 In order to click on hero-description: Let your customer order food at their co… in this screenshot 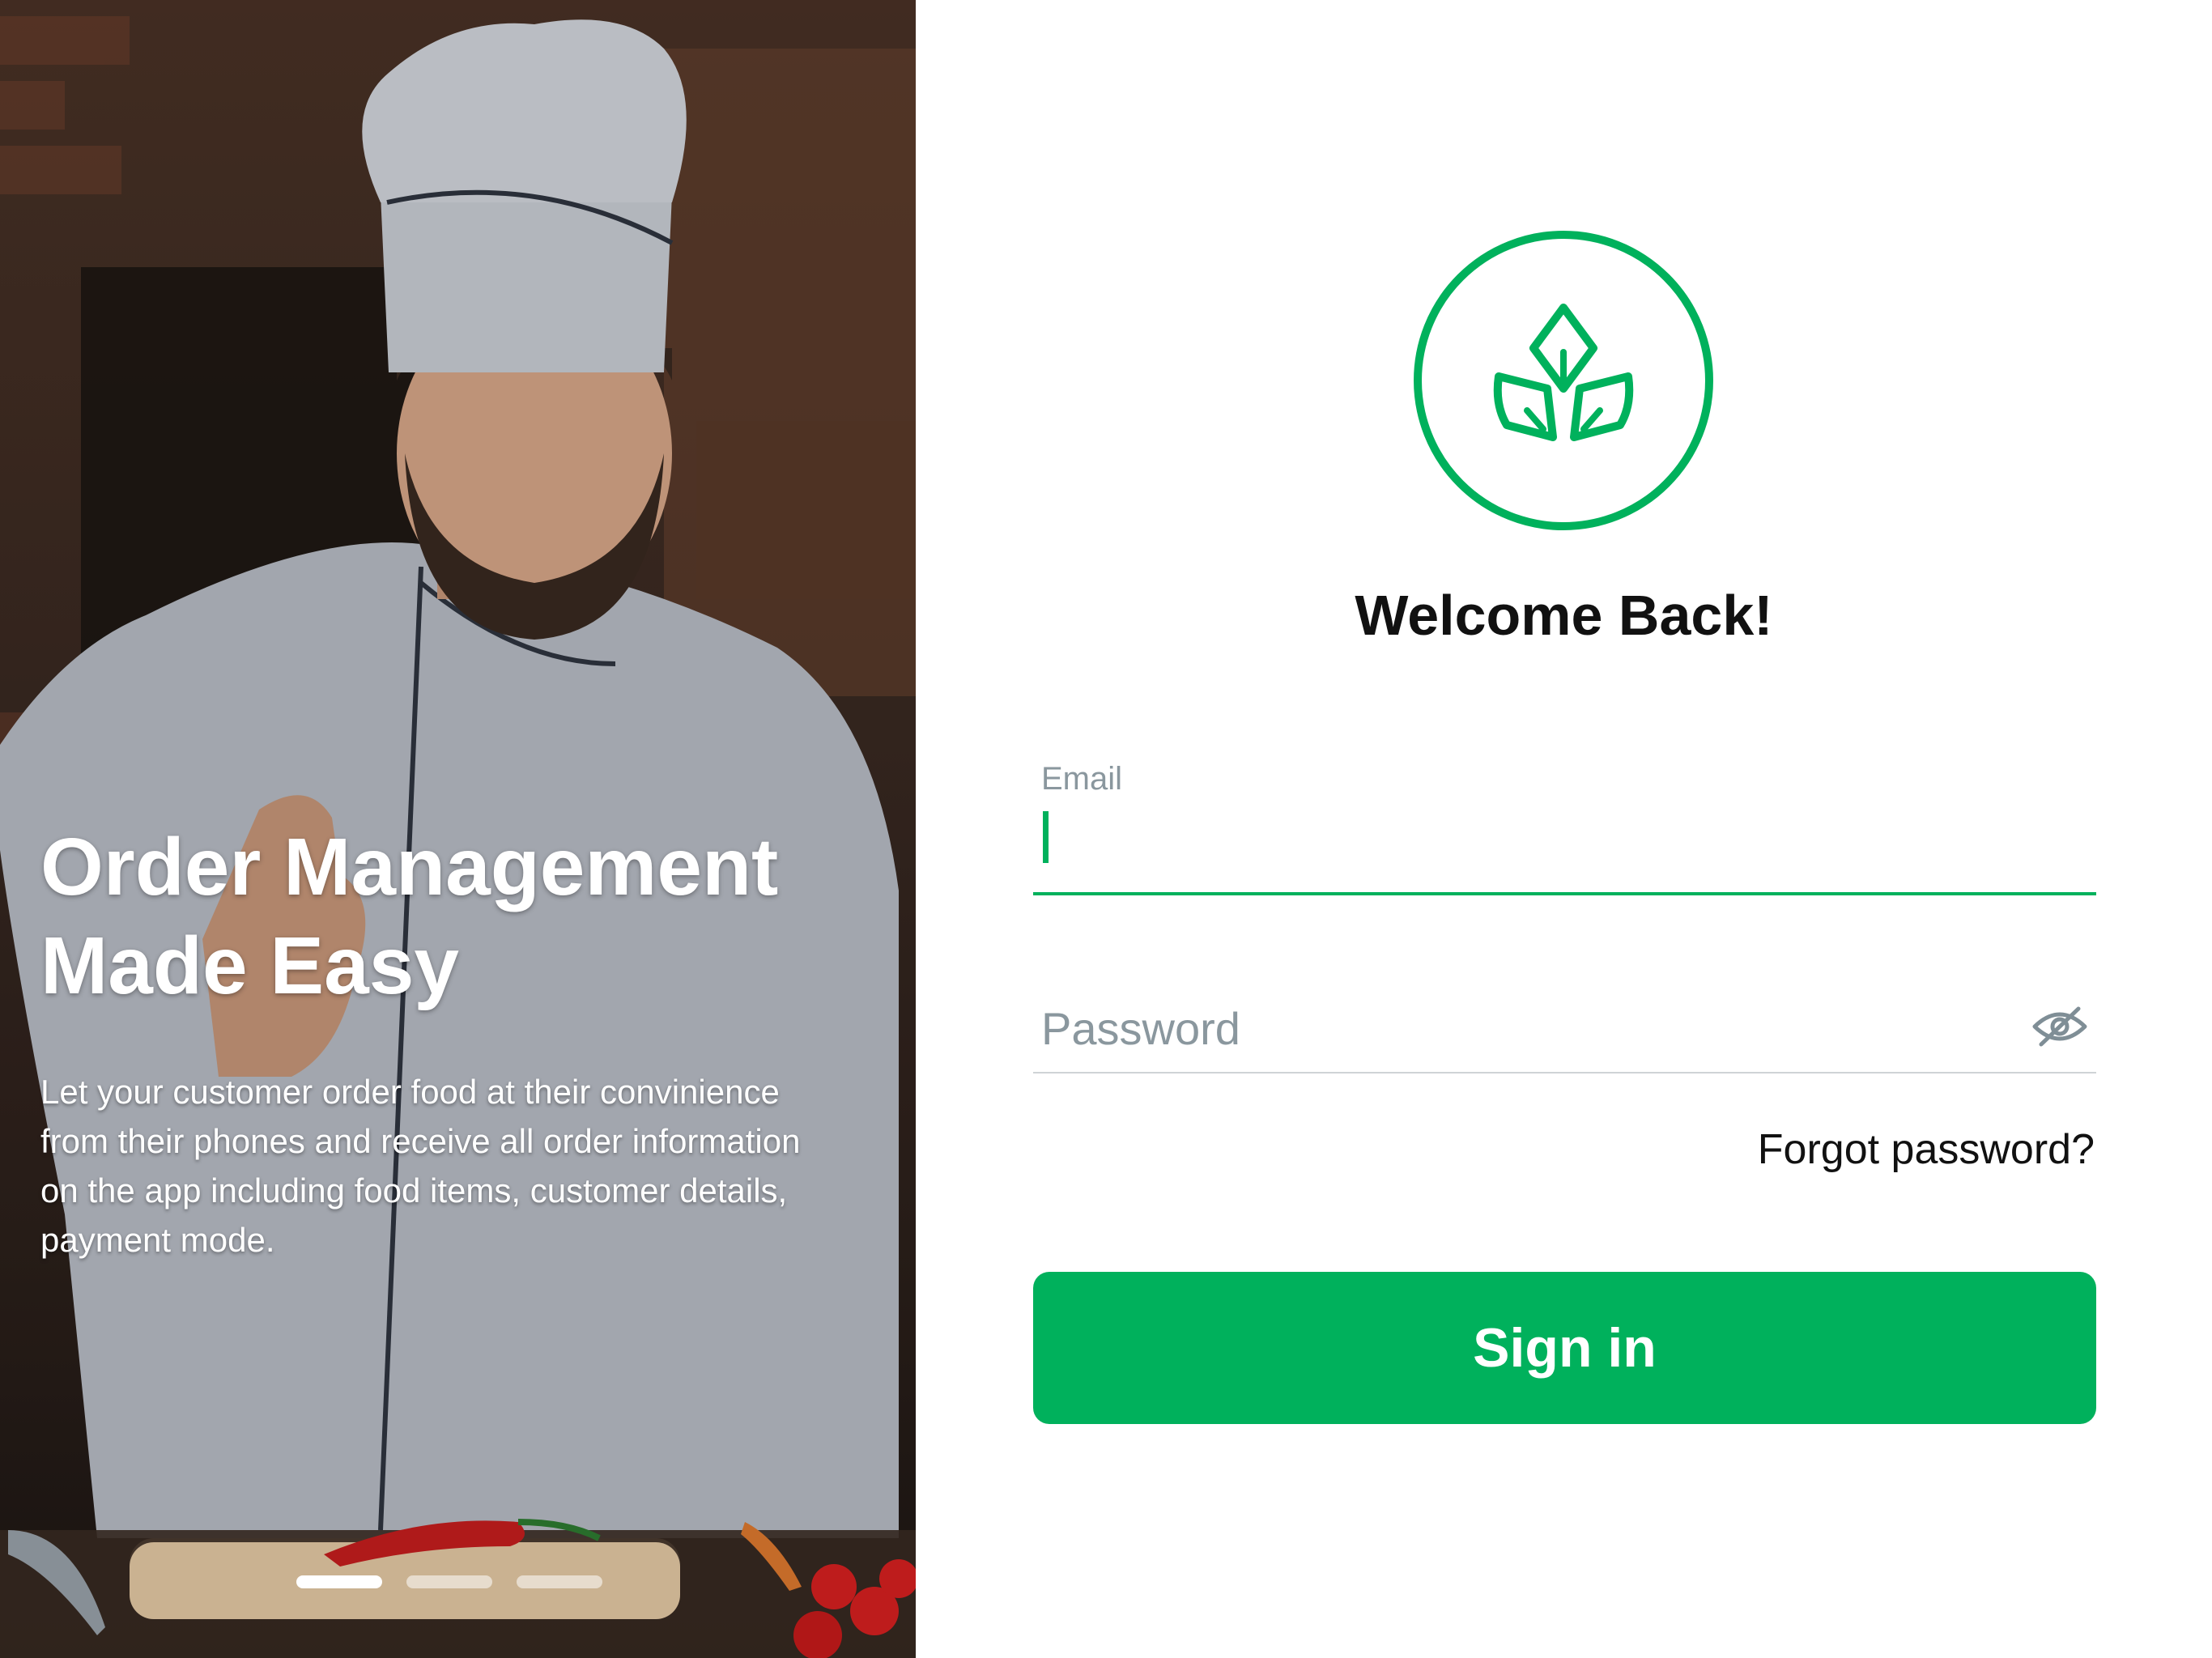, I will do `click(466, 1166)`.